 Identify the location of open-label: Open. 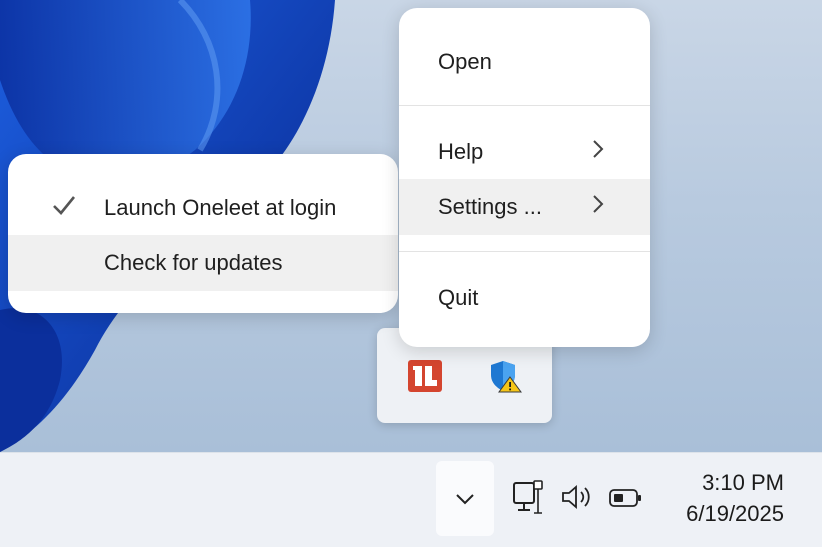
(465, 61).